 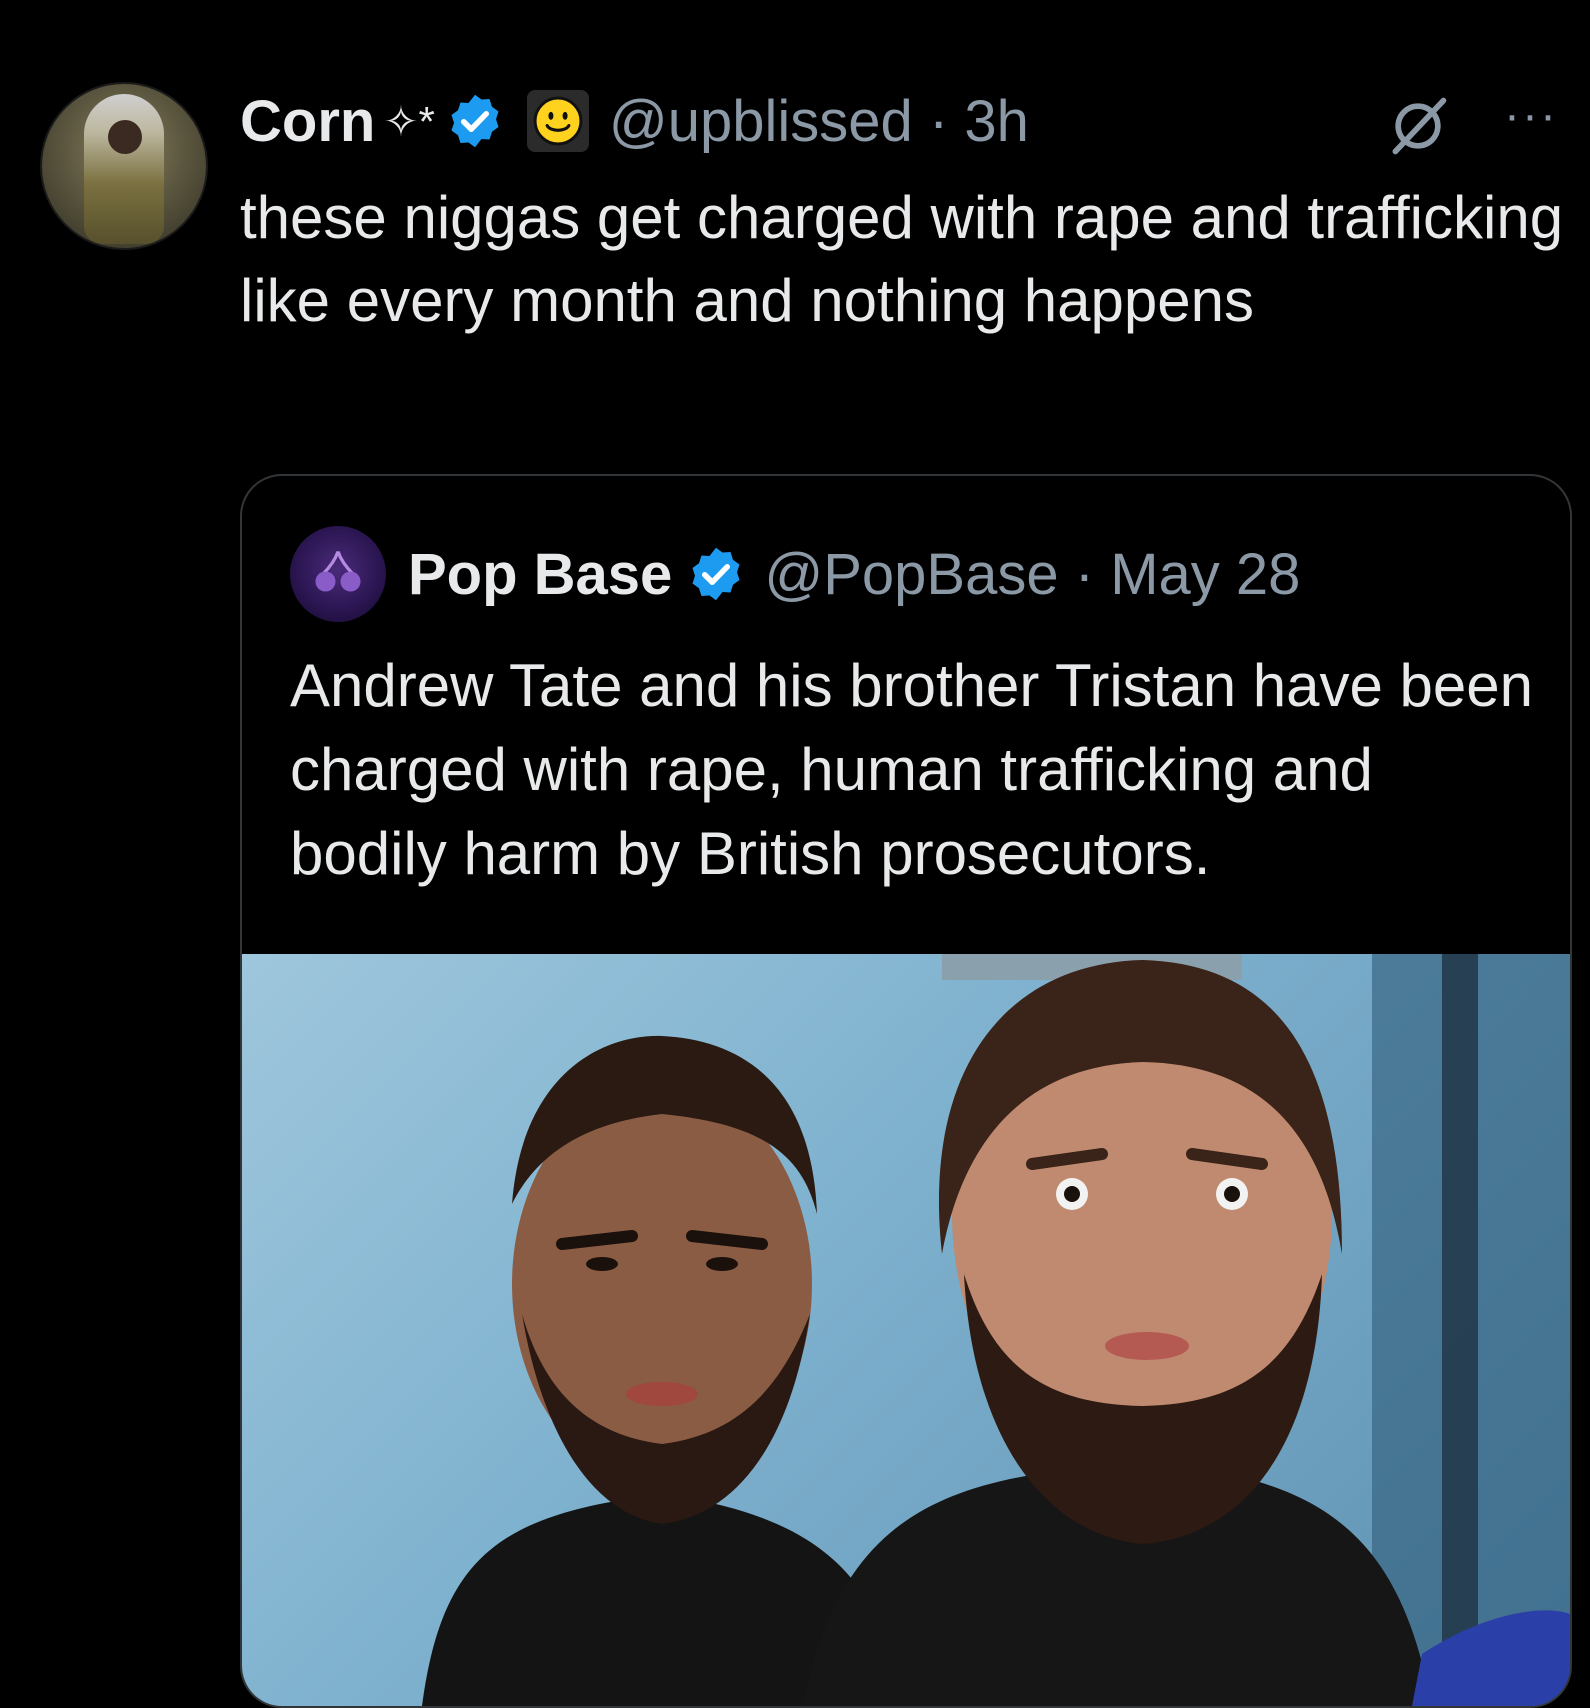 I want to click on quoted-header: Pop Base @PopBase · May 28, so click(x=854, y=574).